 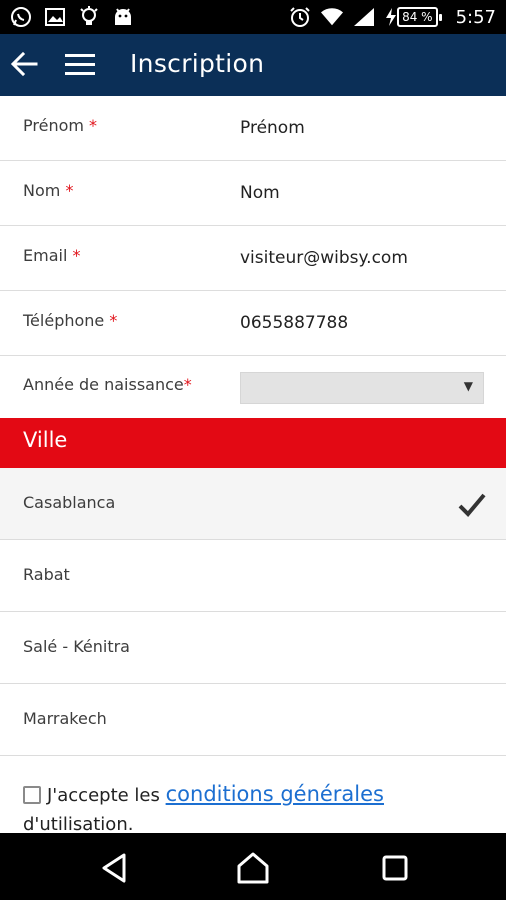 I want to click on battery-indicator: 84 %, so click(x=413, y=17).